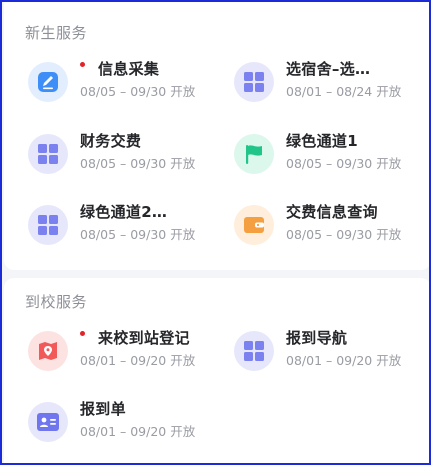  I want to click on service-item-label: 交费信息查询, so click(332, 211).